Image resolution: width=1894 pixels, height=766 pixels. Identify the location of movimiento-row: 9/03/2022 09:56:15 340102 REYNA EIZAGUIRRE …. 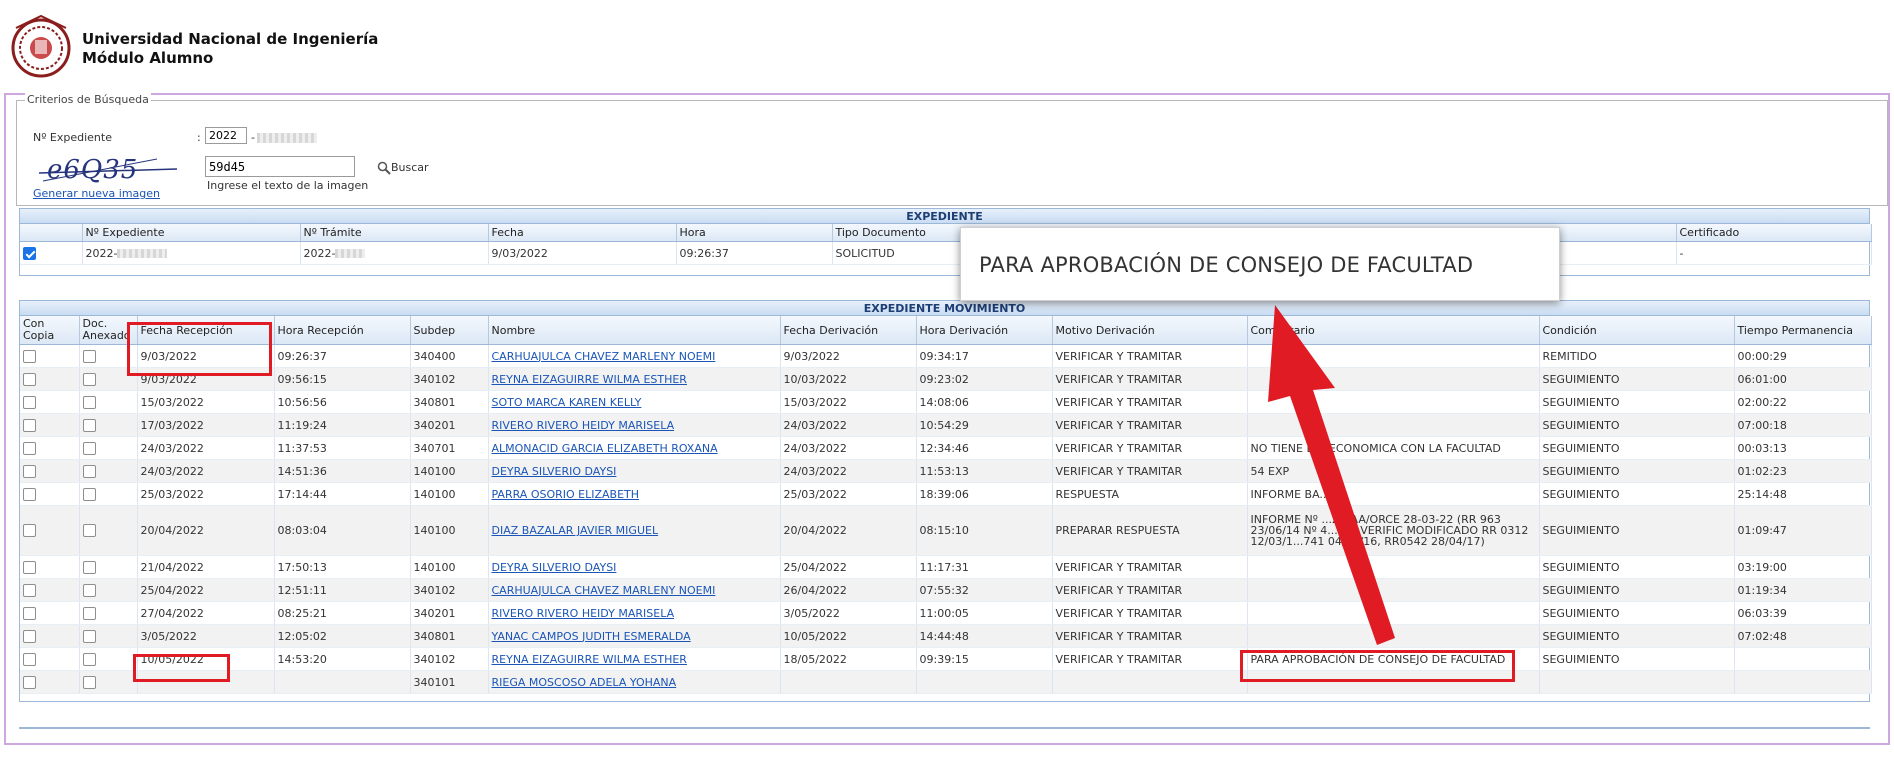
(946, 379).